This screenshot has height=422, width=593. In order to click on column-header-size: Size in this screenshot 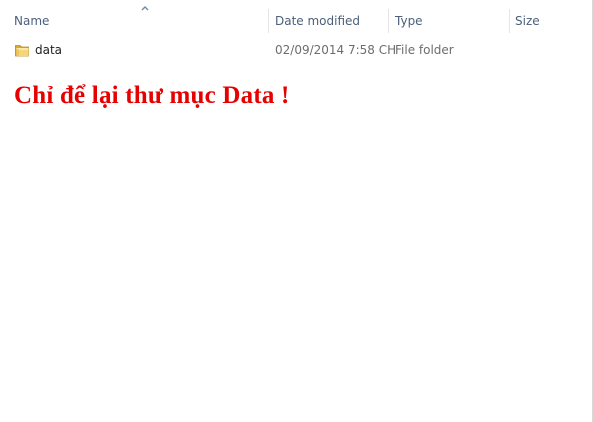, I will do `click(549, 21)`.